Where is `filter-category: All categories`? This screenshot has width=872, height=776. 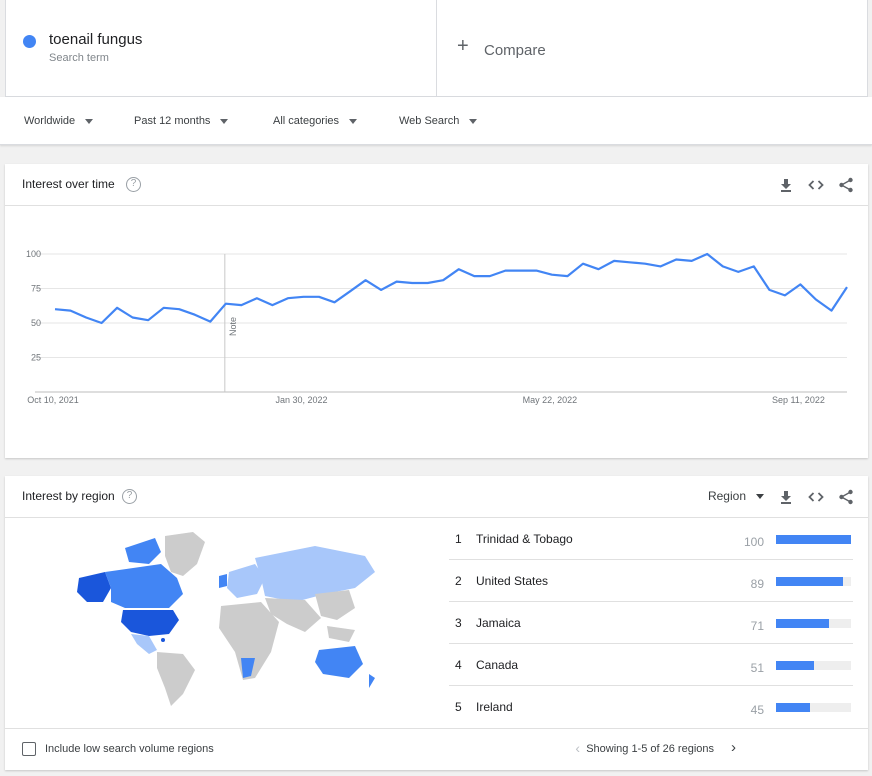
filter-category: All categories is located at coordinates (315, 121).